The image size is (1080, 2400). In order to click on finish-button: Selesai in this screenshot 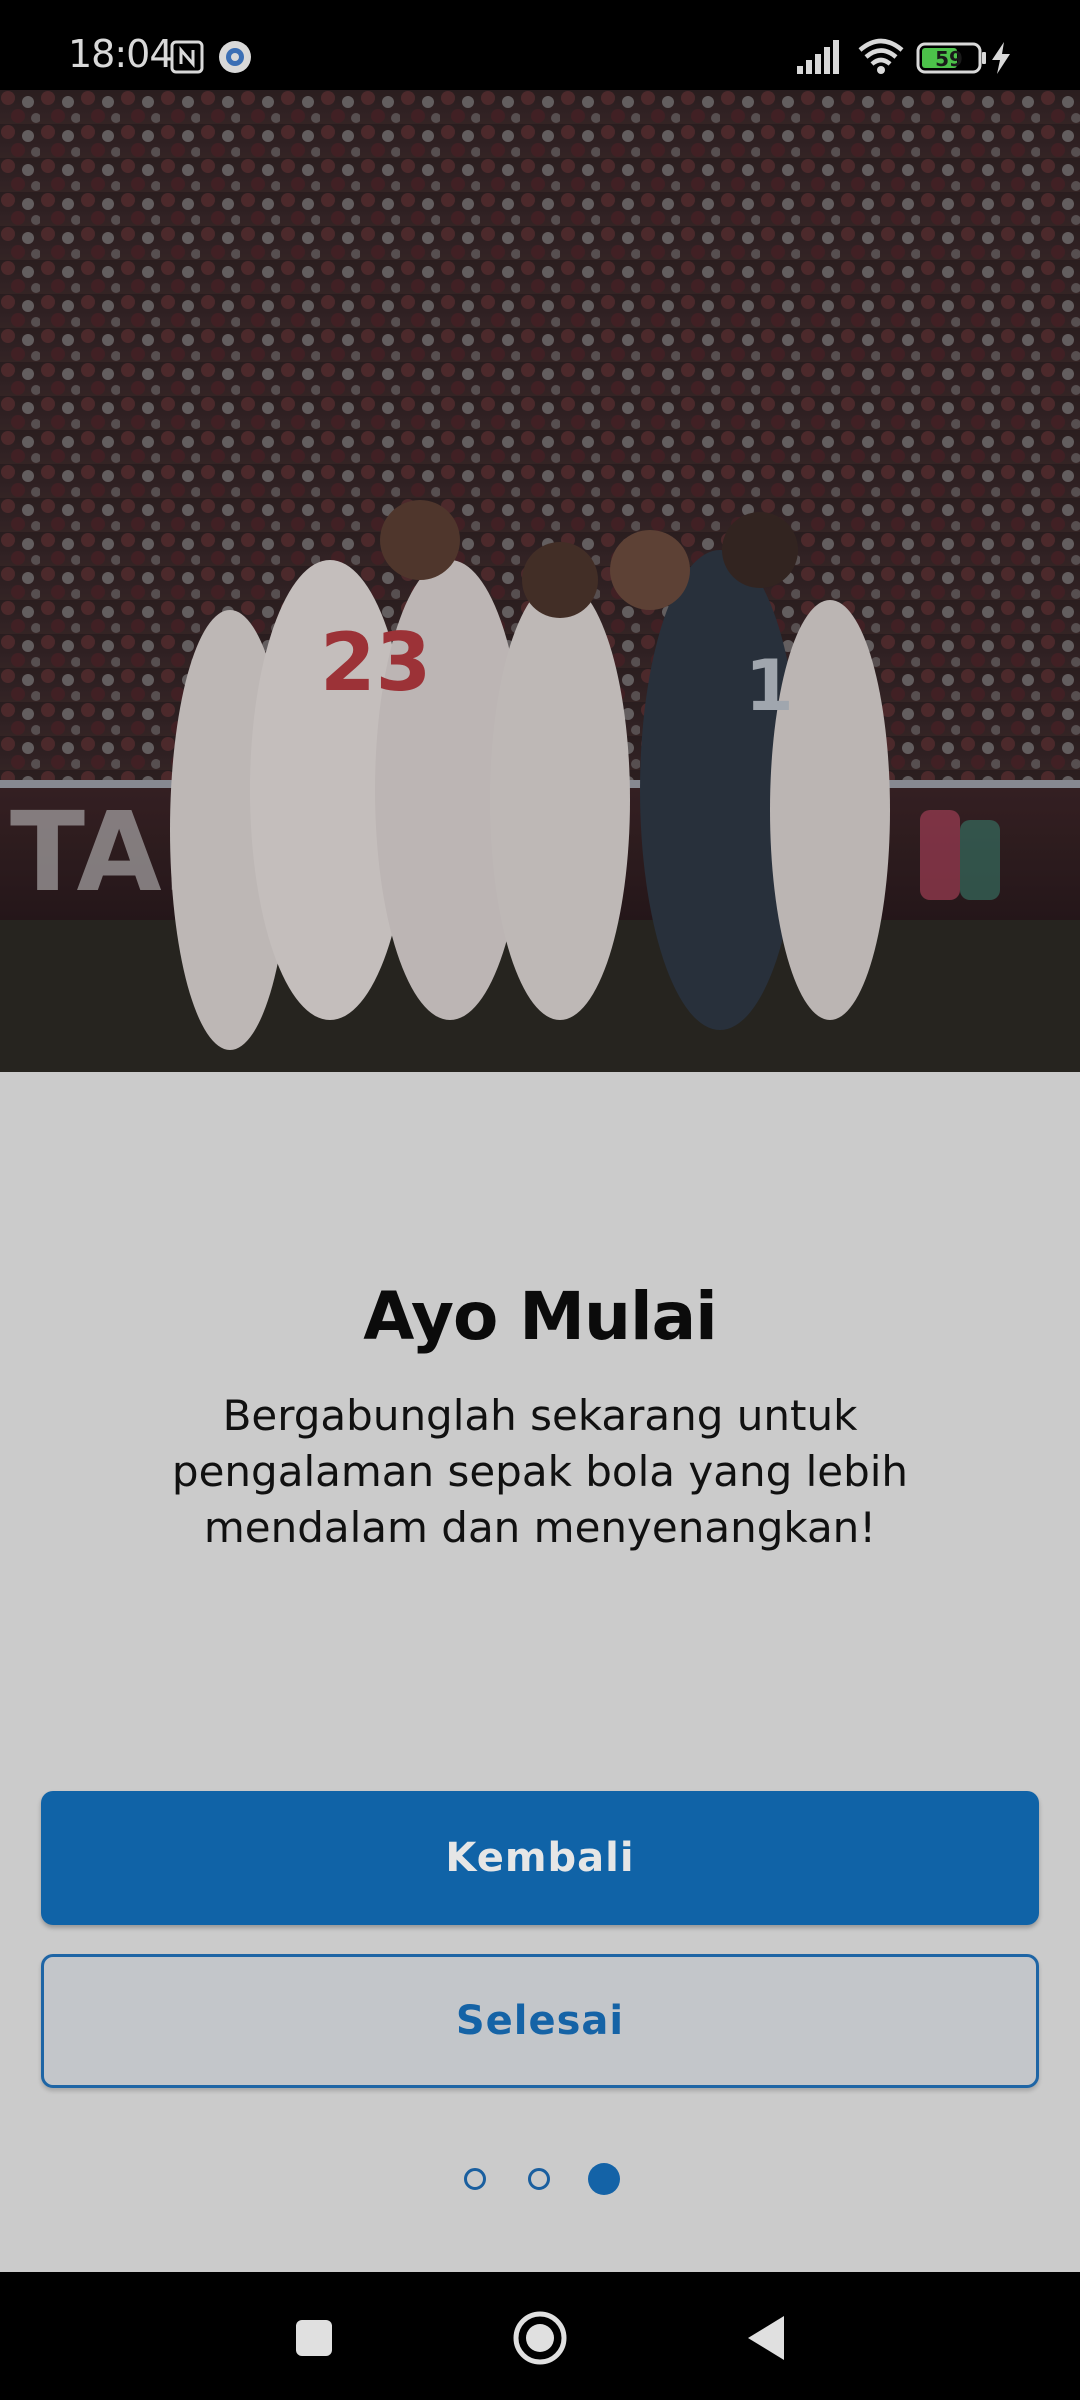, I will do `click(540, 2021)`.